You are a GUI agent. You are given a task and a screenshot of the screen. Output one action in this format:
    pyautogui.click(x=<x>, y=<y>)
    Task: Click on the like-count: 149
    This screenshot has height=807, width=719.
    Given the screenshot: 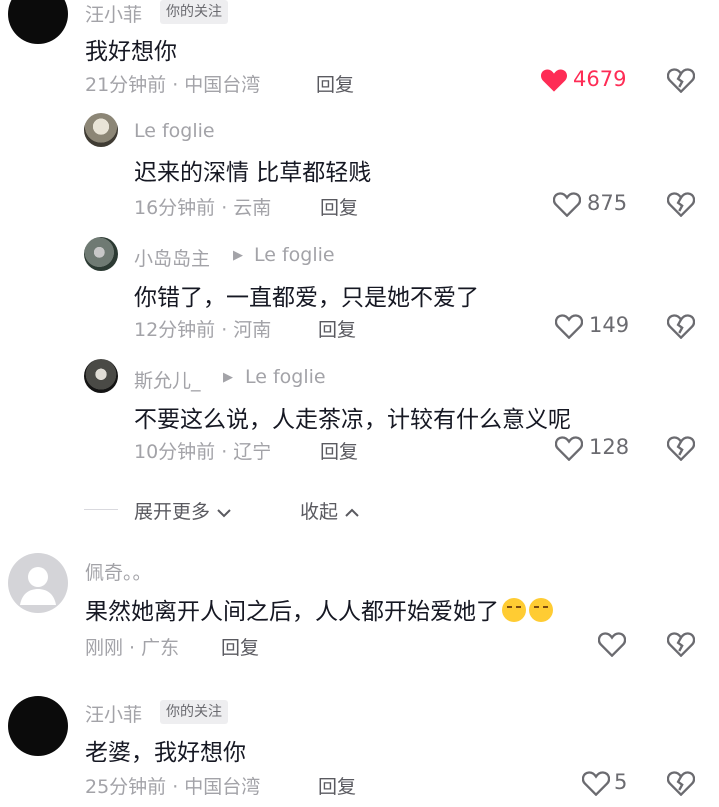 What is the action you would take?
    pyautogui.click(x=609, y=325)
    